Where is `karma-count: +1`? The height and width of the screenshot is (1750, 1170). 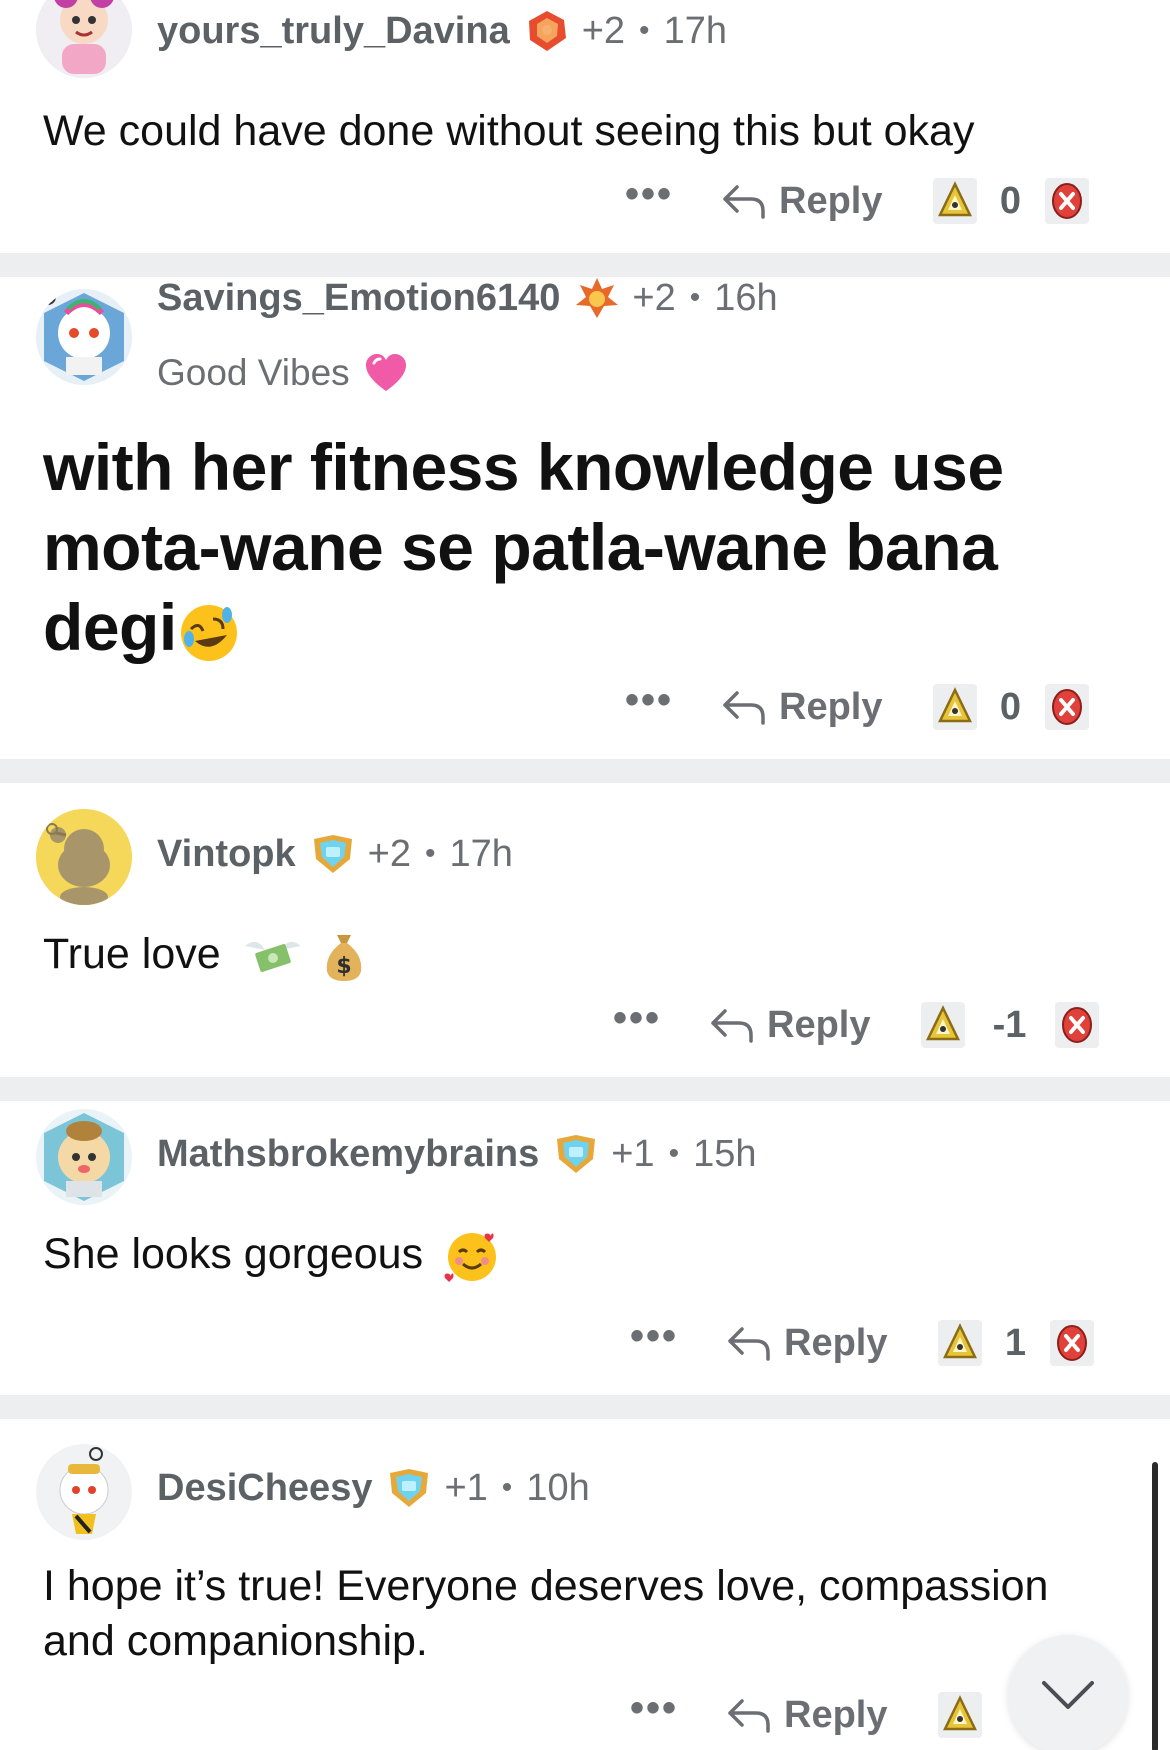
karma-count: +1 is located at coordinates (633, 1153).